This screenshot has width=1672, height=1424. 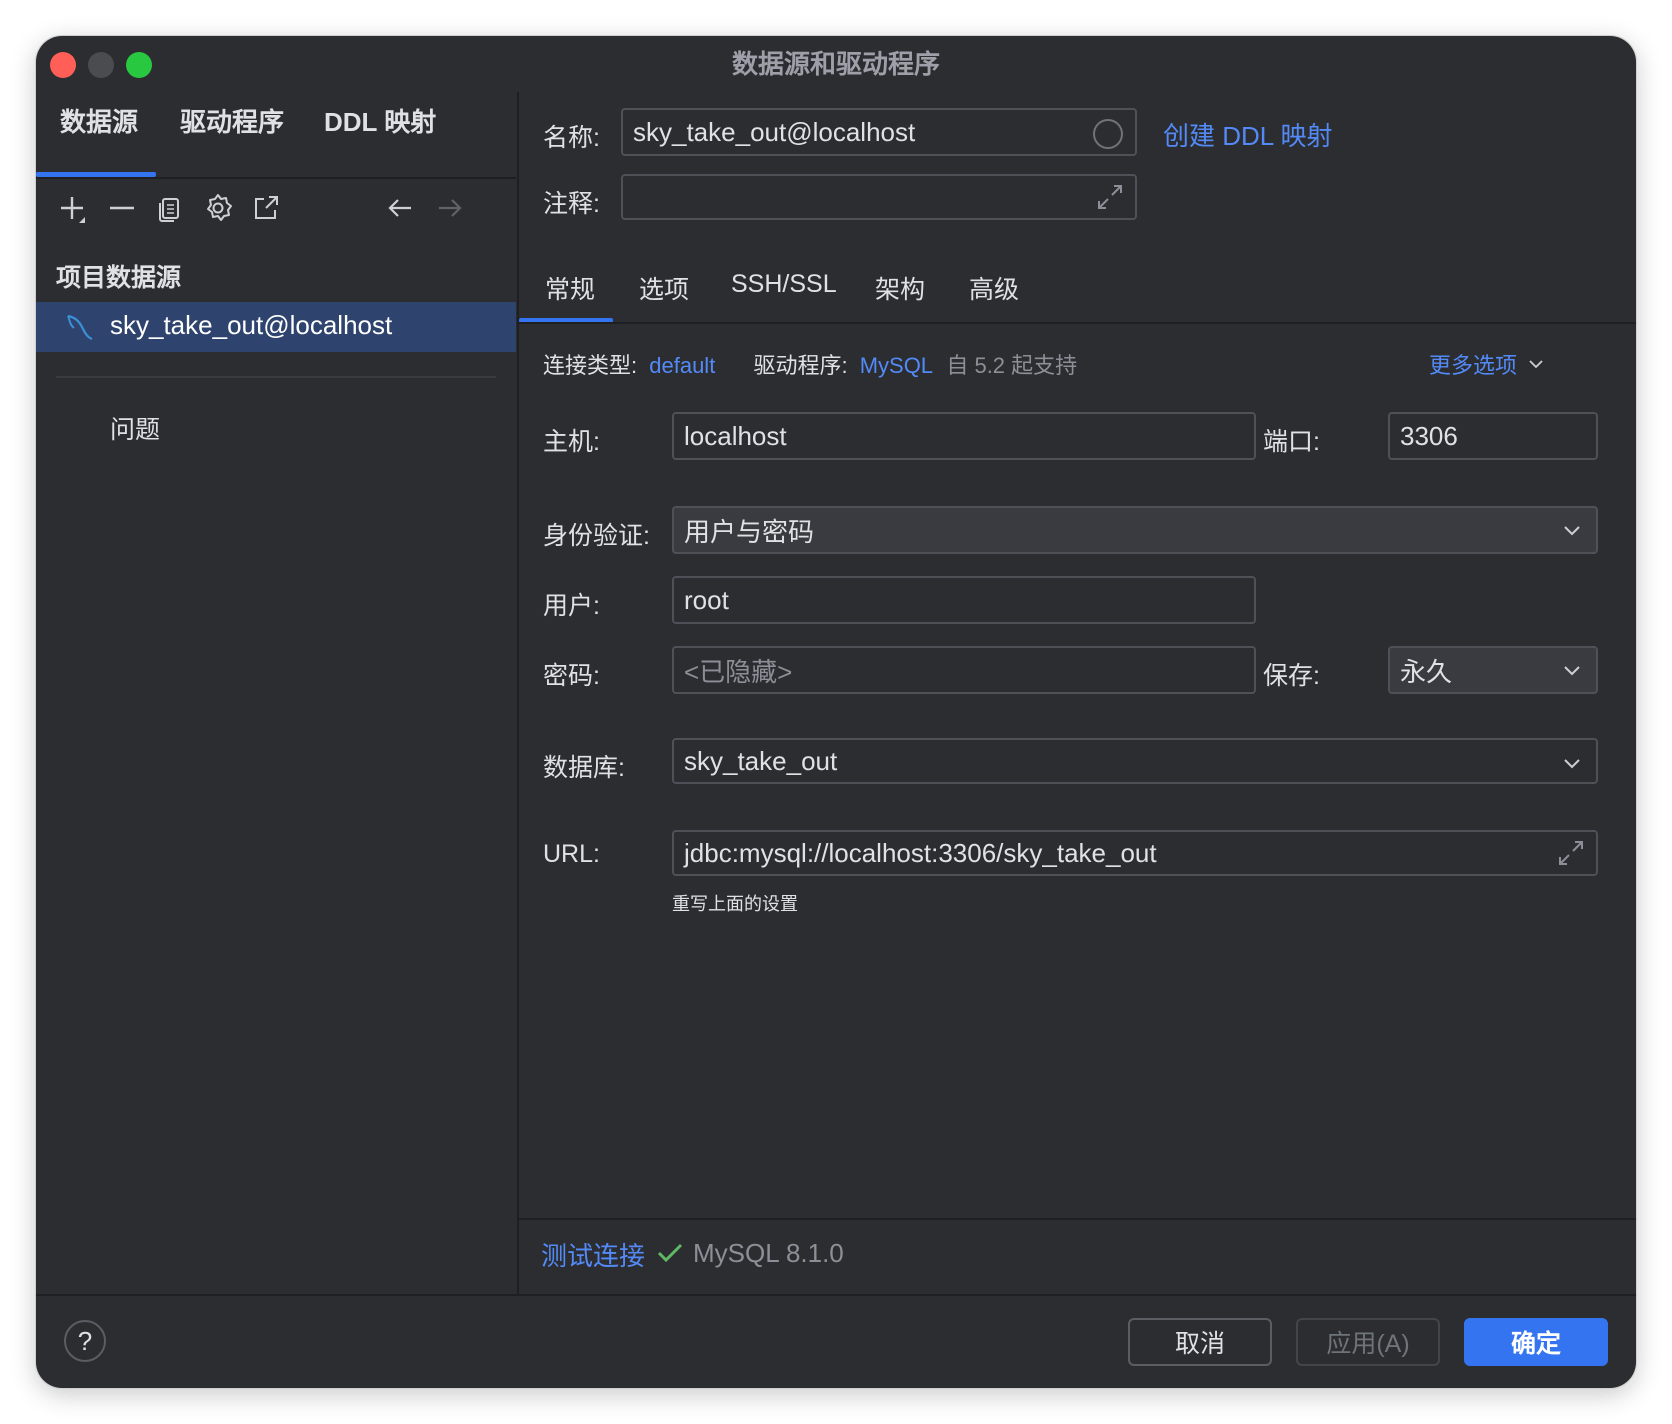 What do you see at coordinates (738, 671) in the screenshot?
I see `password-placeholder: <已隐藏>` at bounding box center [738, 671].